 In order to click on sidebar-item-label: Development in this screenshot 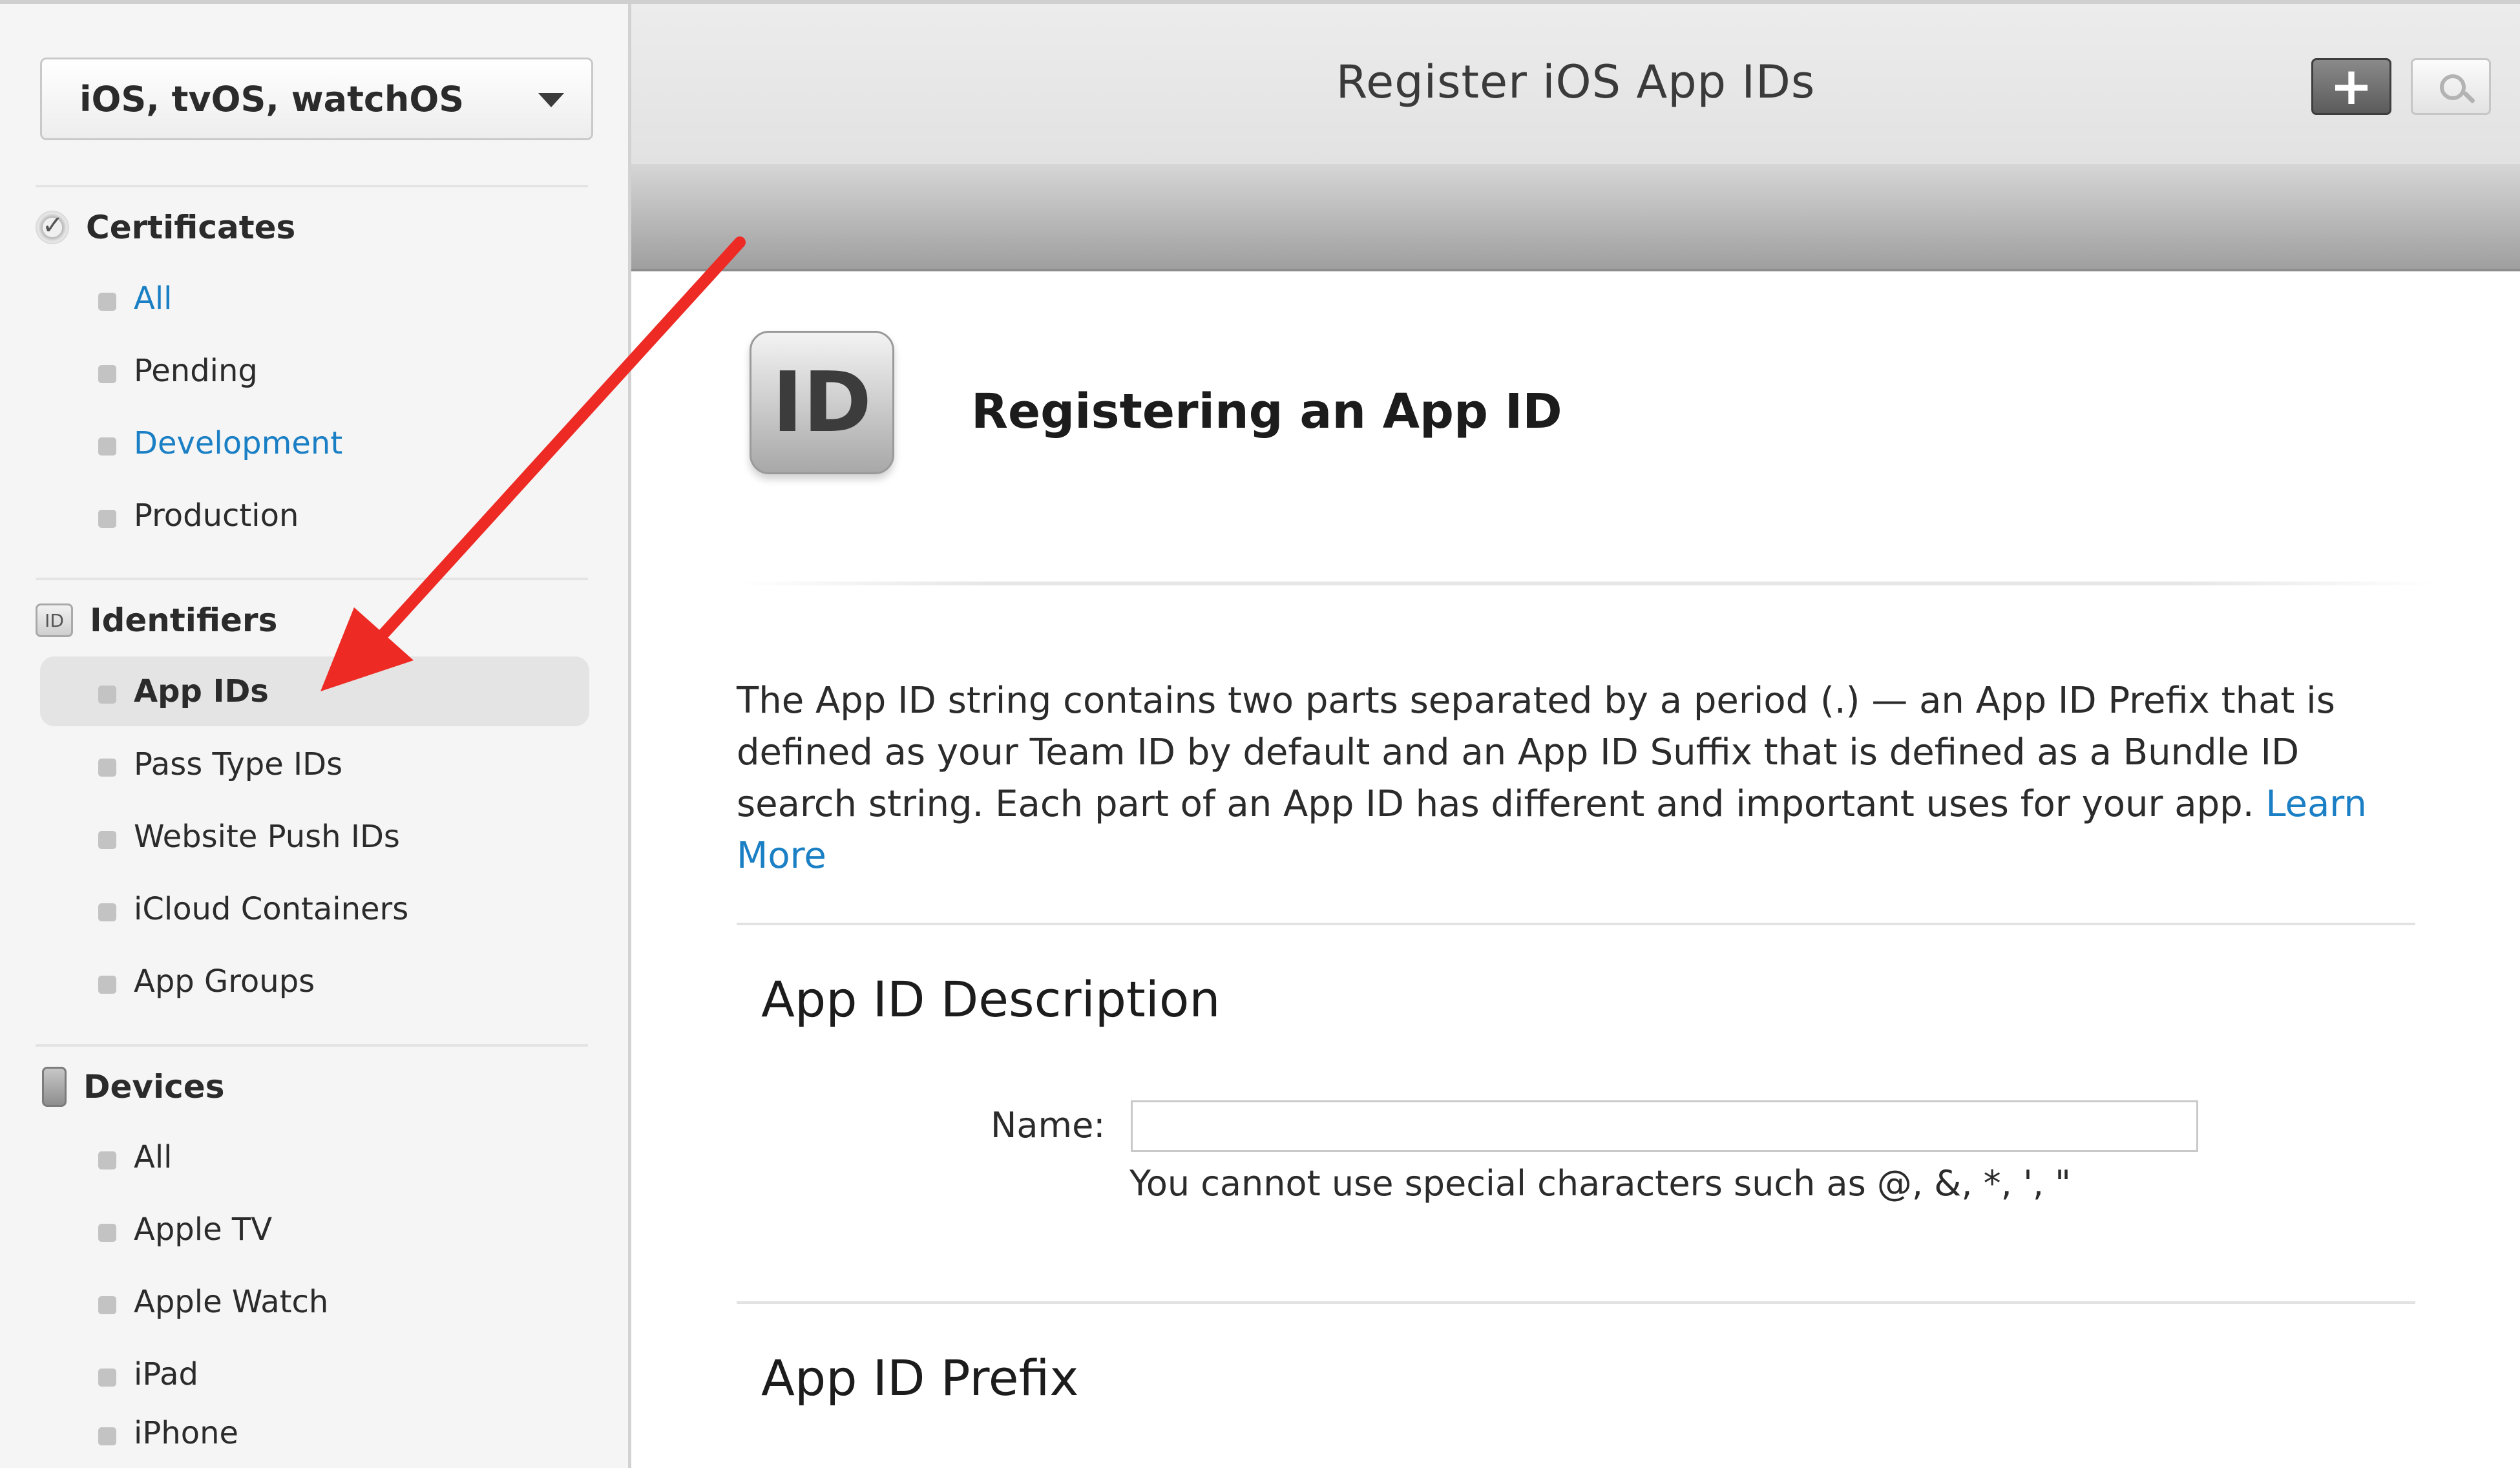, I will do `click(239, 443)`.